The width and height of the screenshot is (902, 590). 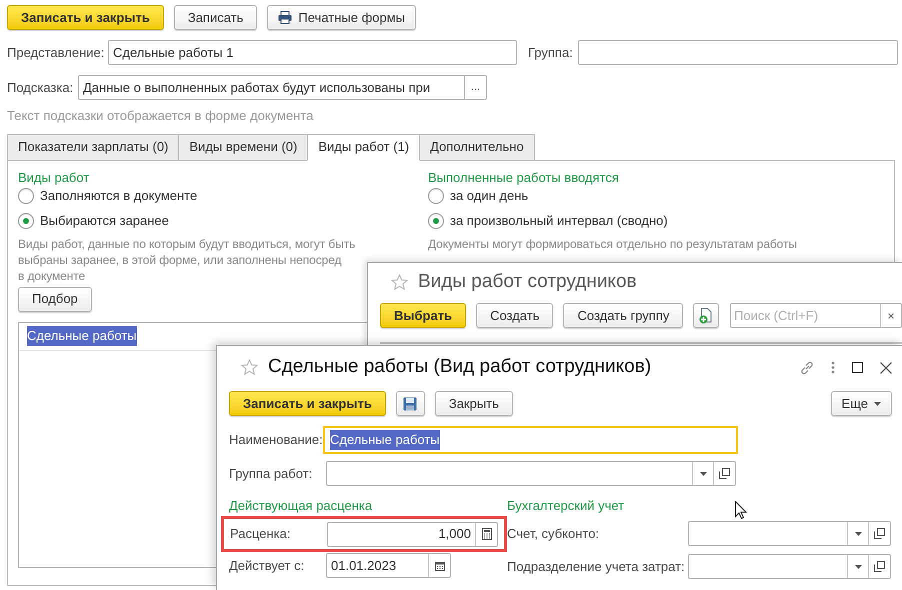 I want to click on pick-button: Подбор, so click(x=55, y=299).